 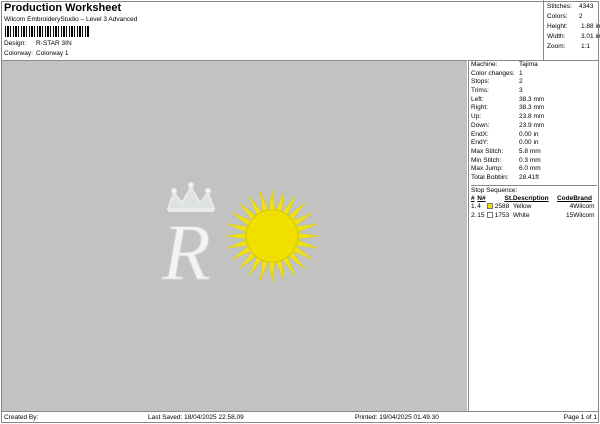 What do you see at coordinates (557, 26) in the screenshot?
I see `stat-label: Height:` at bounding box center [557, 26].